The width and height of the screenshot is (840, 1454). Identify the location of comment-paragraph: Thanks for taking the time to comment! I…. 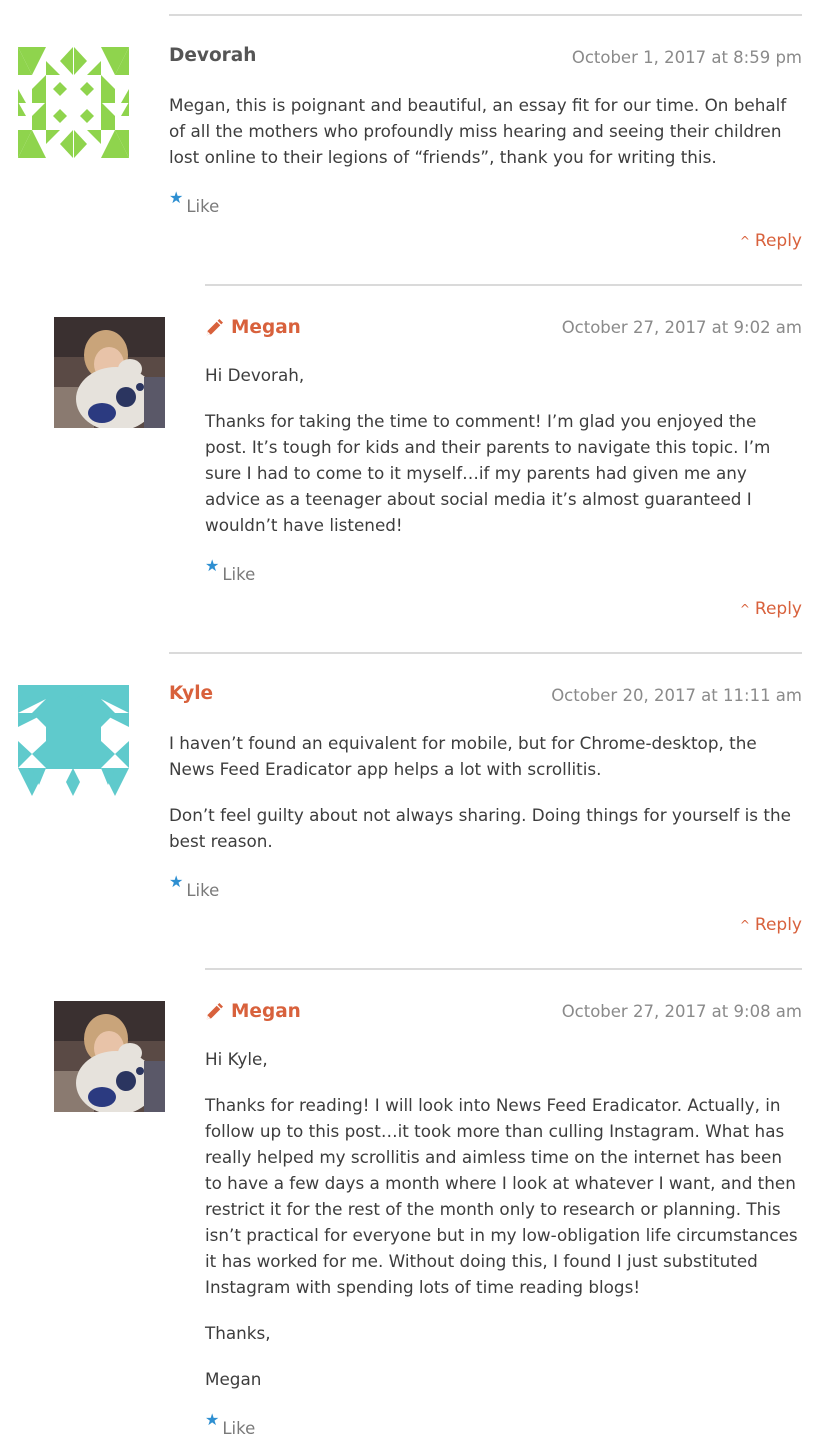
(488, 473).